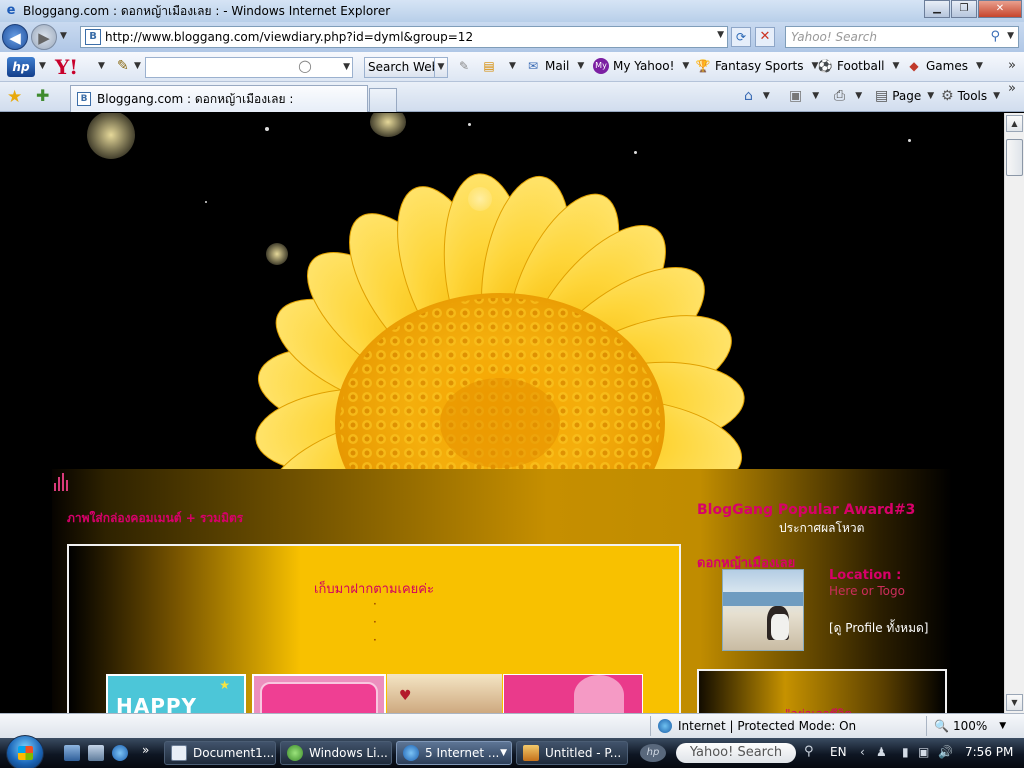 The image size is (1024, 768). Describe the element at coordinates (862, 752) in the screenshot. I see `tray-expand-icon: ‹` at that location.